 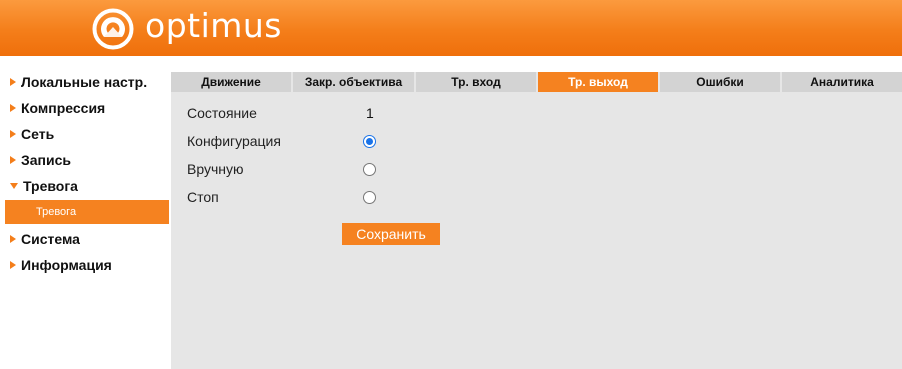 I want to click on sidebar-item-label: Информация, so click(x=66, y=265).